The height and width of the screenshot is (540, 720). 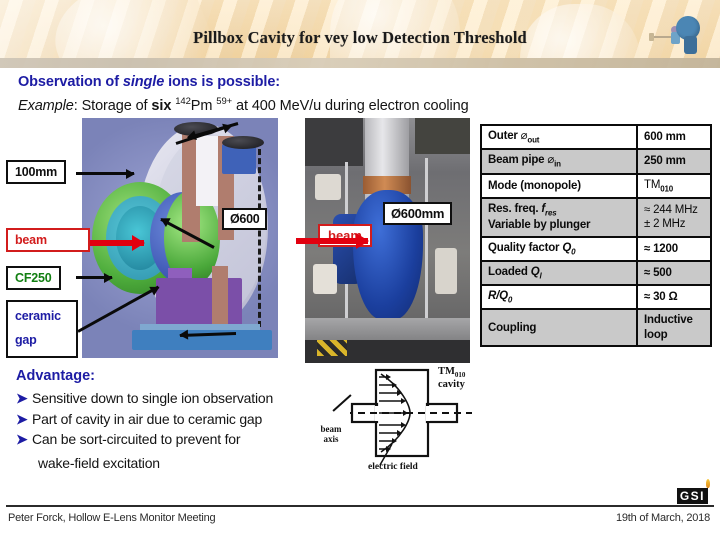 I want to click on cad-bracket-lower, so click(x=220, y=297).